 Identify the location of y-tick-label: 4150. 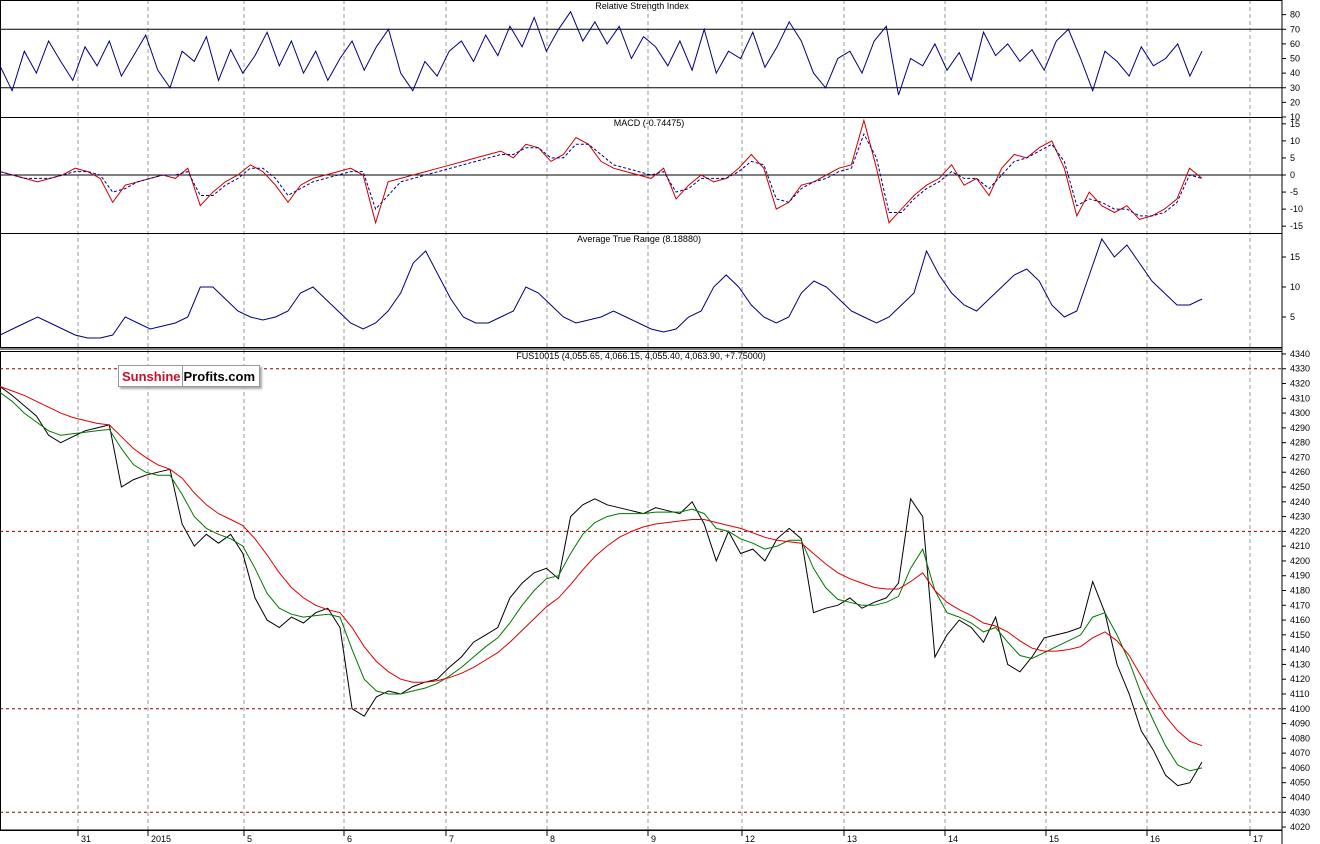
(1300, 635).